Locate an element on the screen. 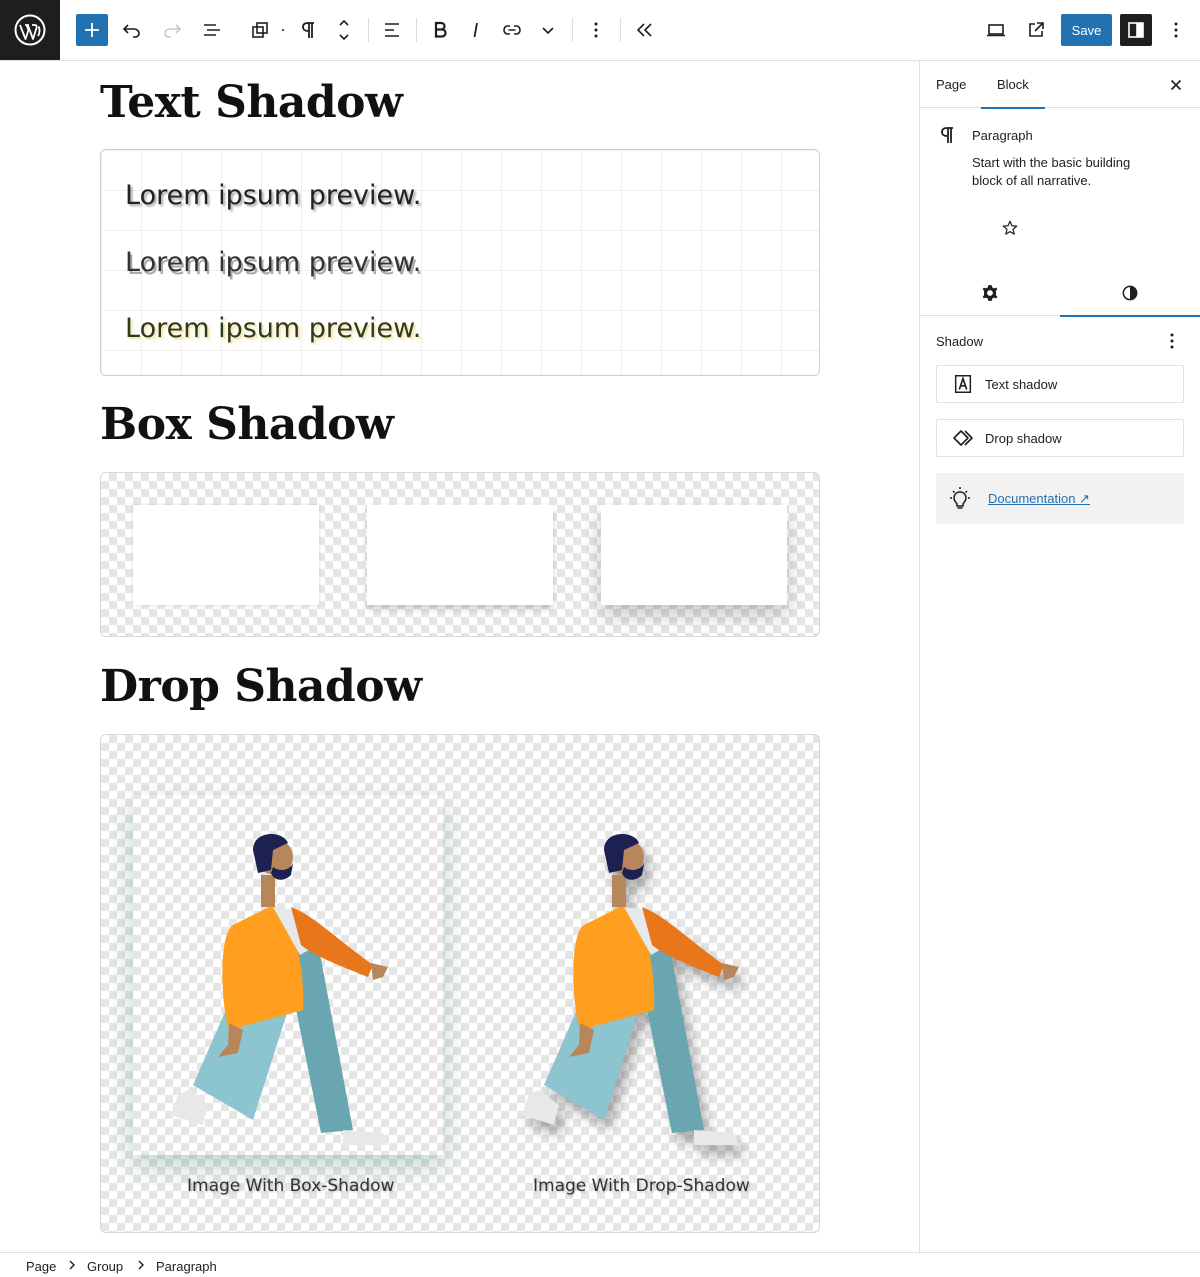 Image resolution: width=1200 pixels, height=1277 pixels. text-shadow-heading: Text Shadow is located at coordinates (251, 102).